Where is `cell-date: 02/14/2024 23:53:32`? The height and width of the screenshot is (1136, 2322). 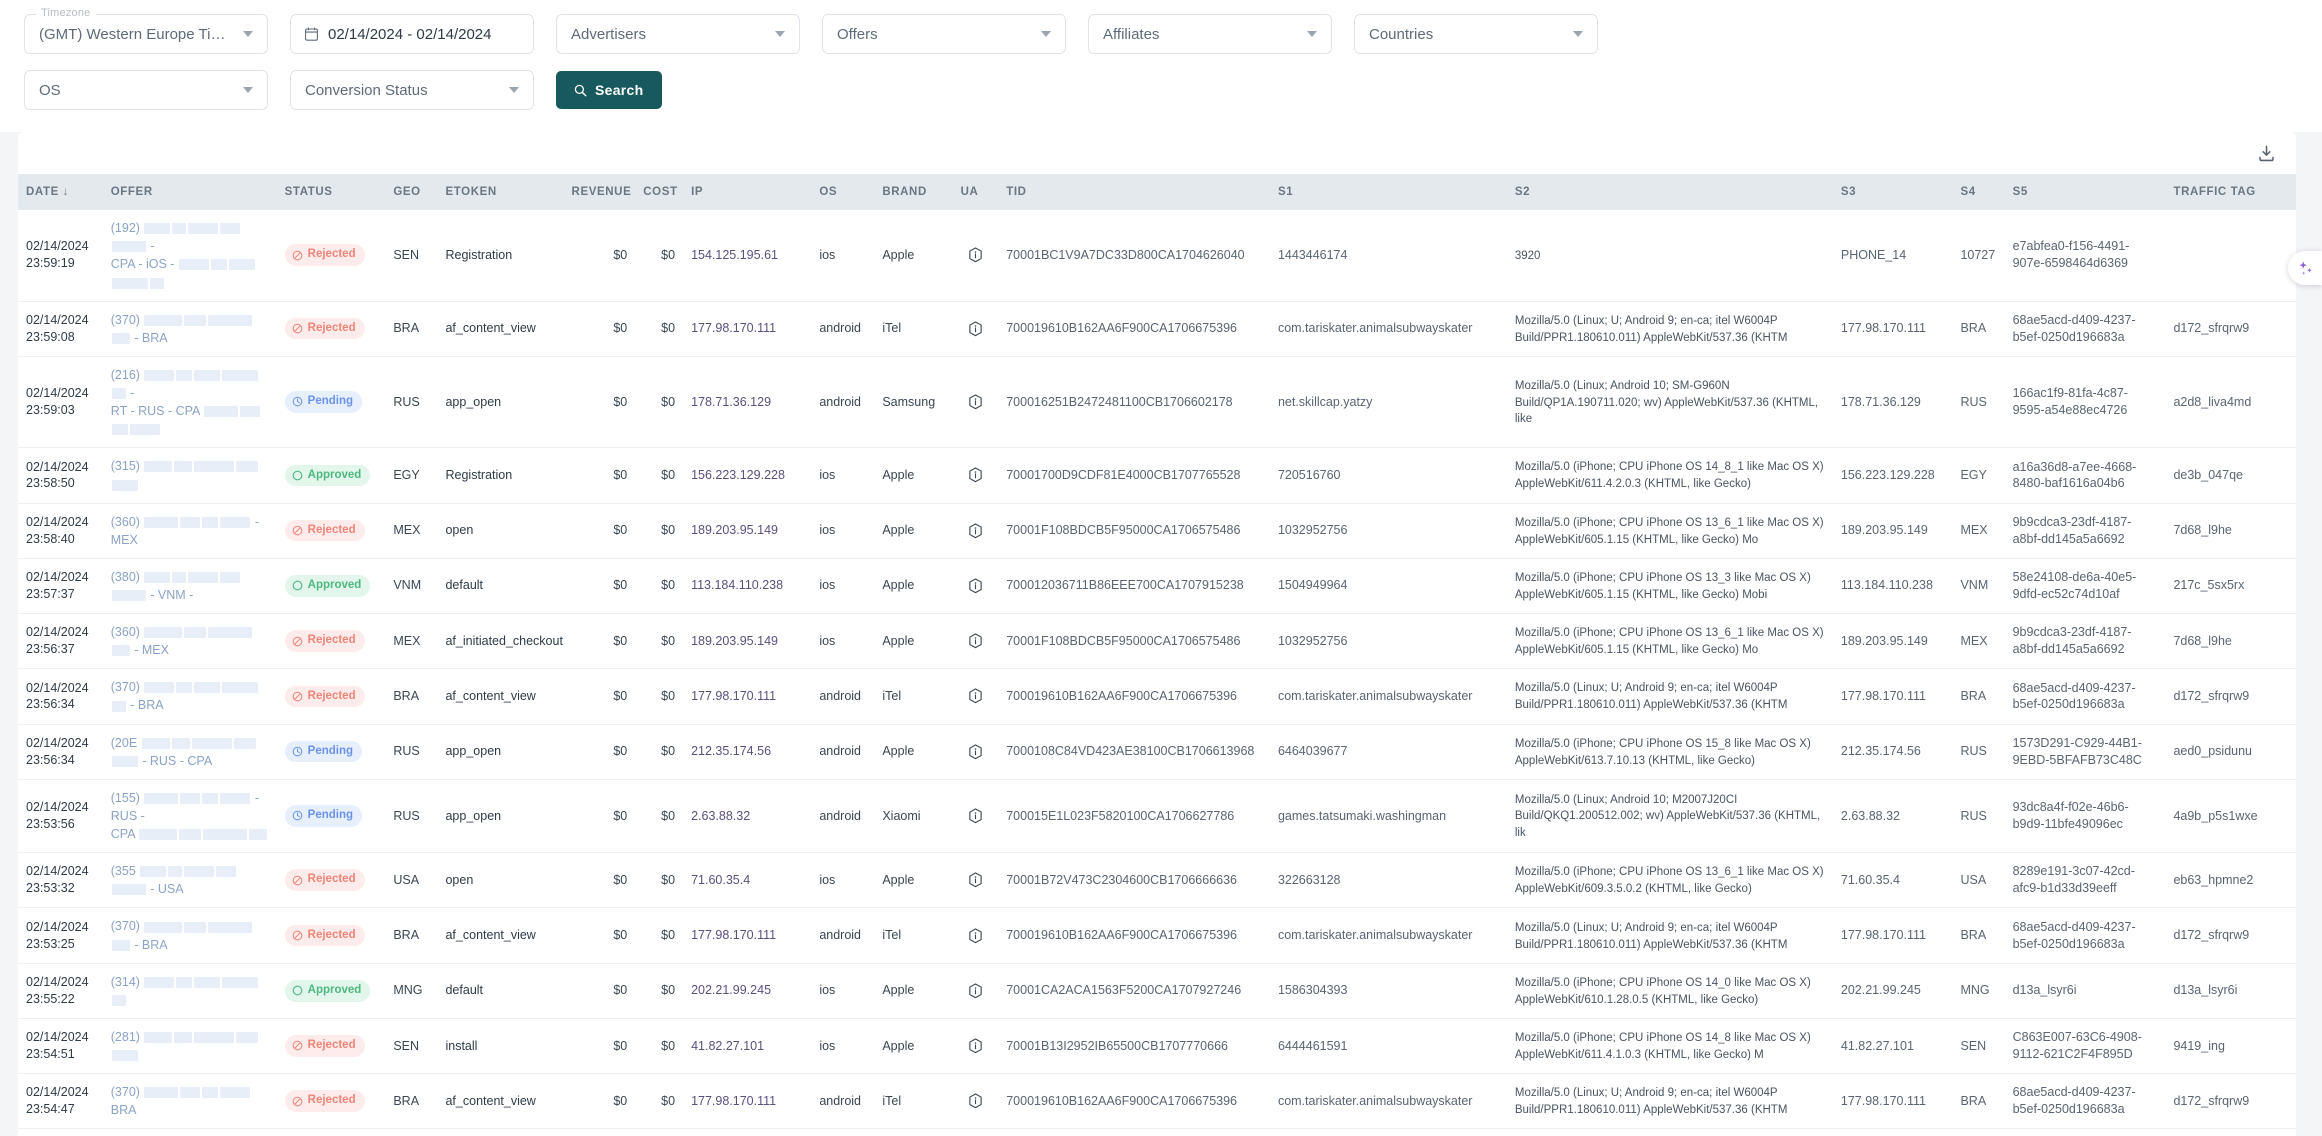 cell-date: 02/14/2024 23:53:32 is located at coordinates (60, 880).